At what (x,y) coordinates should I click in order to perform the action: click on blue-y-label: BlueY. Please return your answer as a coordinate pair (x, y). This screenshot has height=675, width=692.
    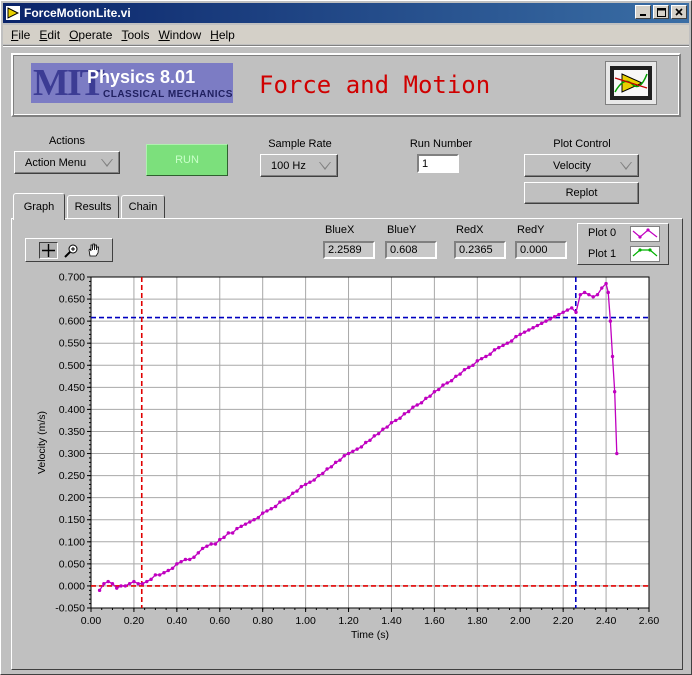
    Looking at the image, I should click on (402, 230).